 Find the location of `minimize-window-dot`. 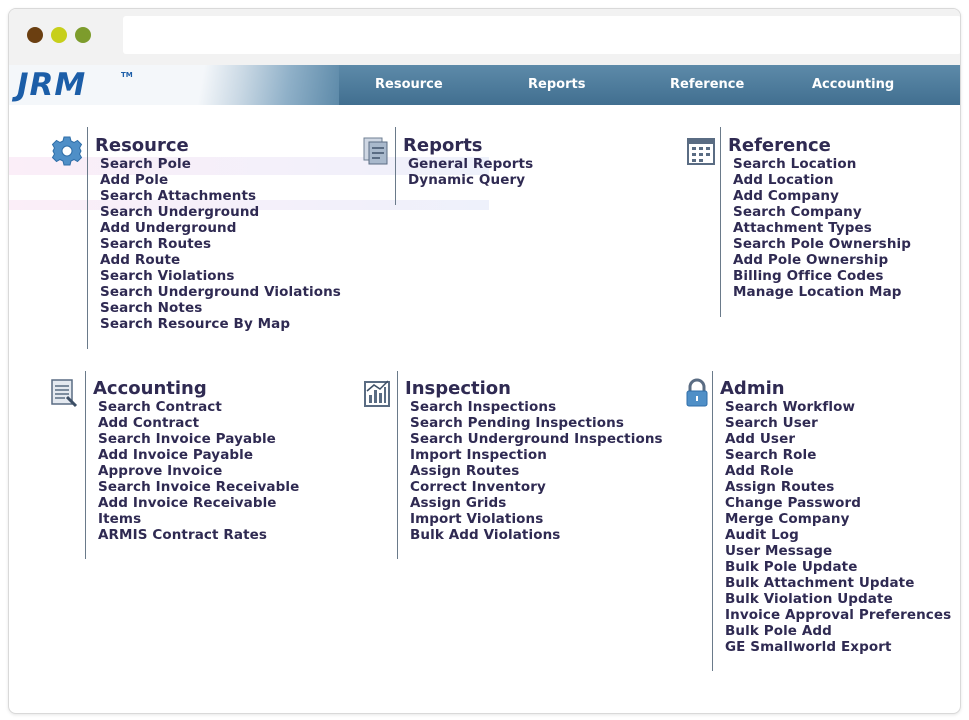

minimize-window-dot is located at coordinates (59, 35).